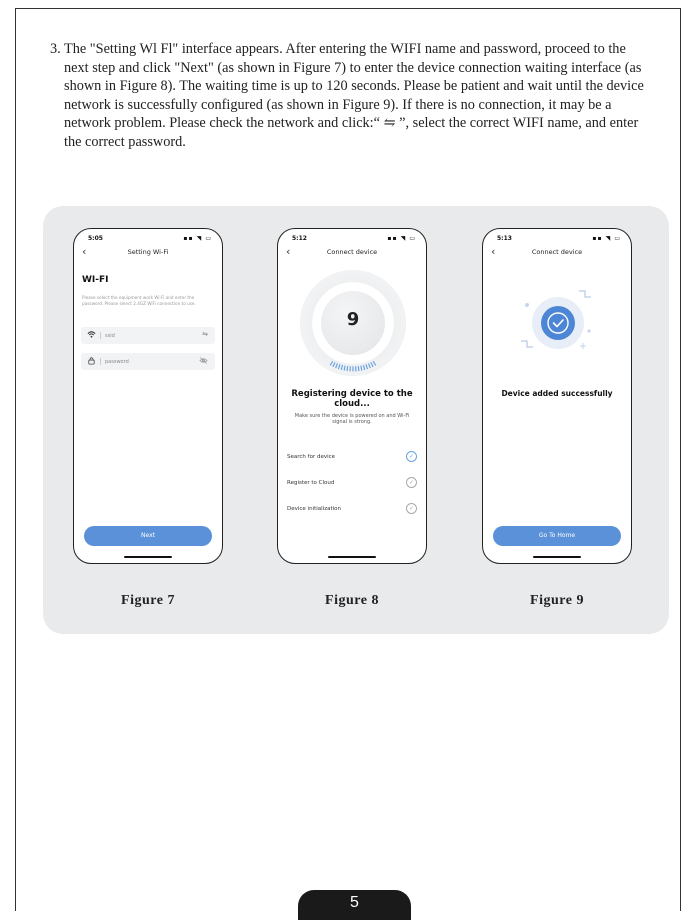  What do you see at coordinates (352, 600) in the screenshot?
I see `figure-8-caption: Figure 8` at bounding box center [352, 600].